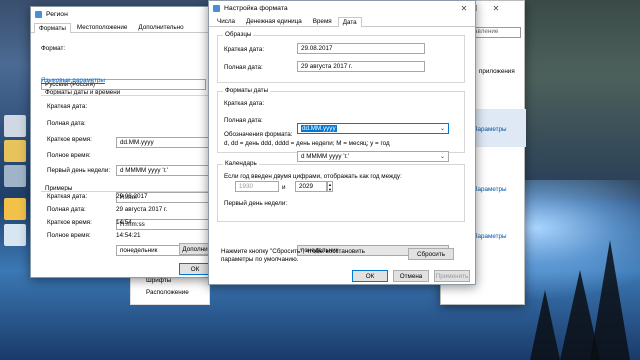 Image resolution: width=640 pixels, height=360 pixels. Describe the element at coordinates (373, 156) in the screenshot. I see `long-date-format-combo: d MMMM yyyy 'г.' ⌄` at that location.